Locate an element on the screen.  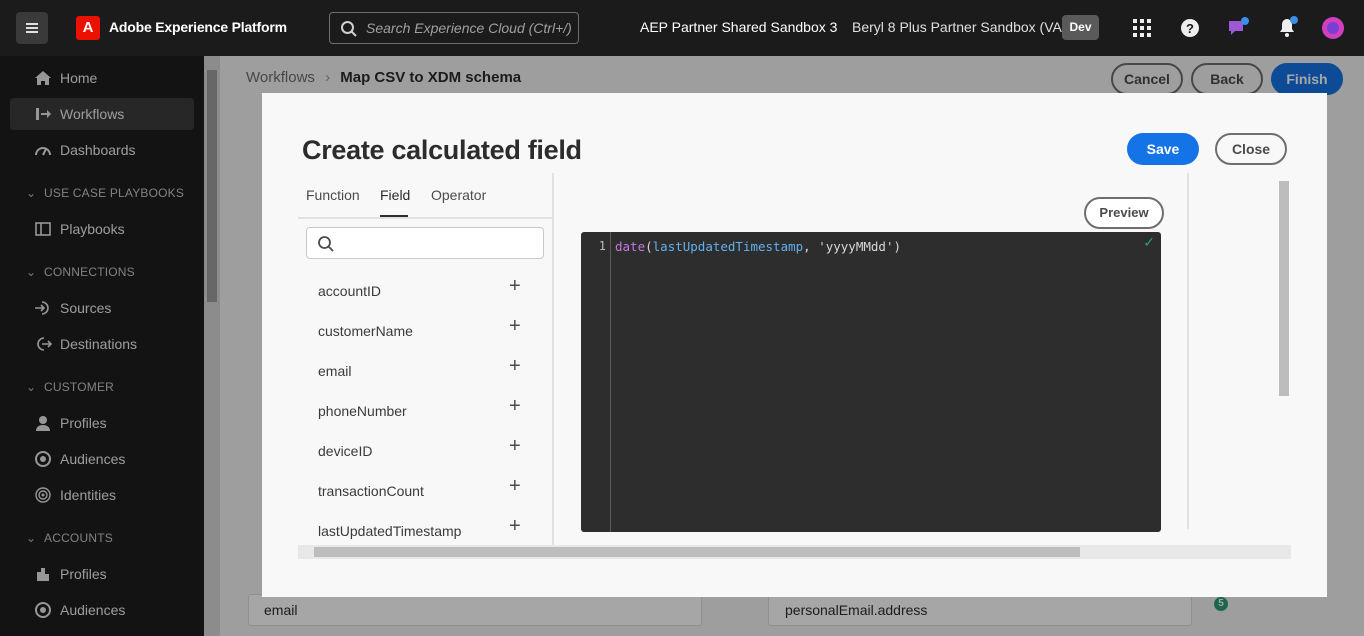
code-function: date is located at coordinates (630, 246).